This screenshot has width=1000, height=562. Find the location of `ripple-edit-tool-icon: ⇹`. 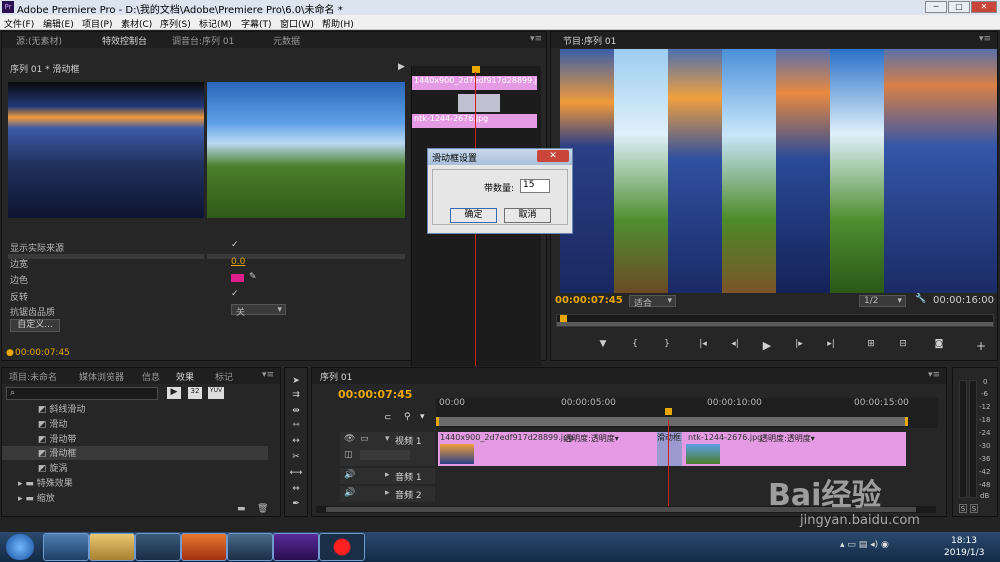

ripple-edit-tool-icon: ⇹ is located at coordinates (296, 411).